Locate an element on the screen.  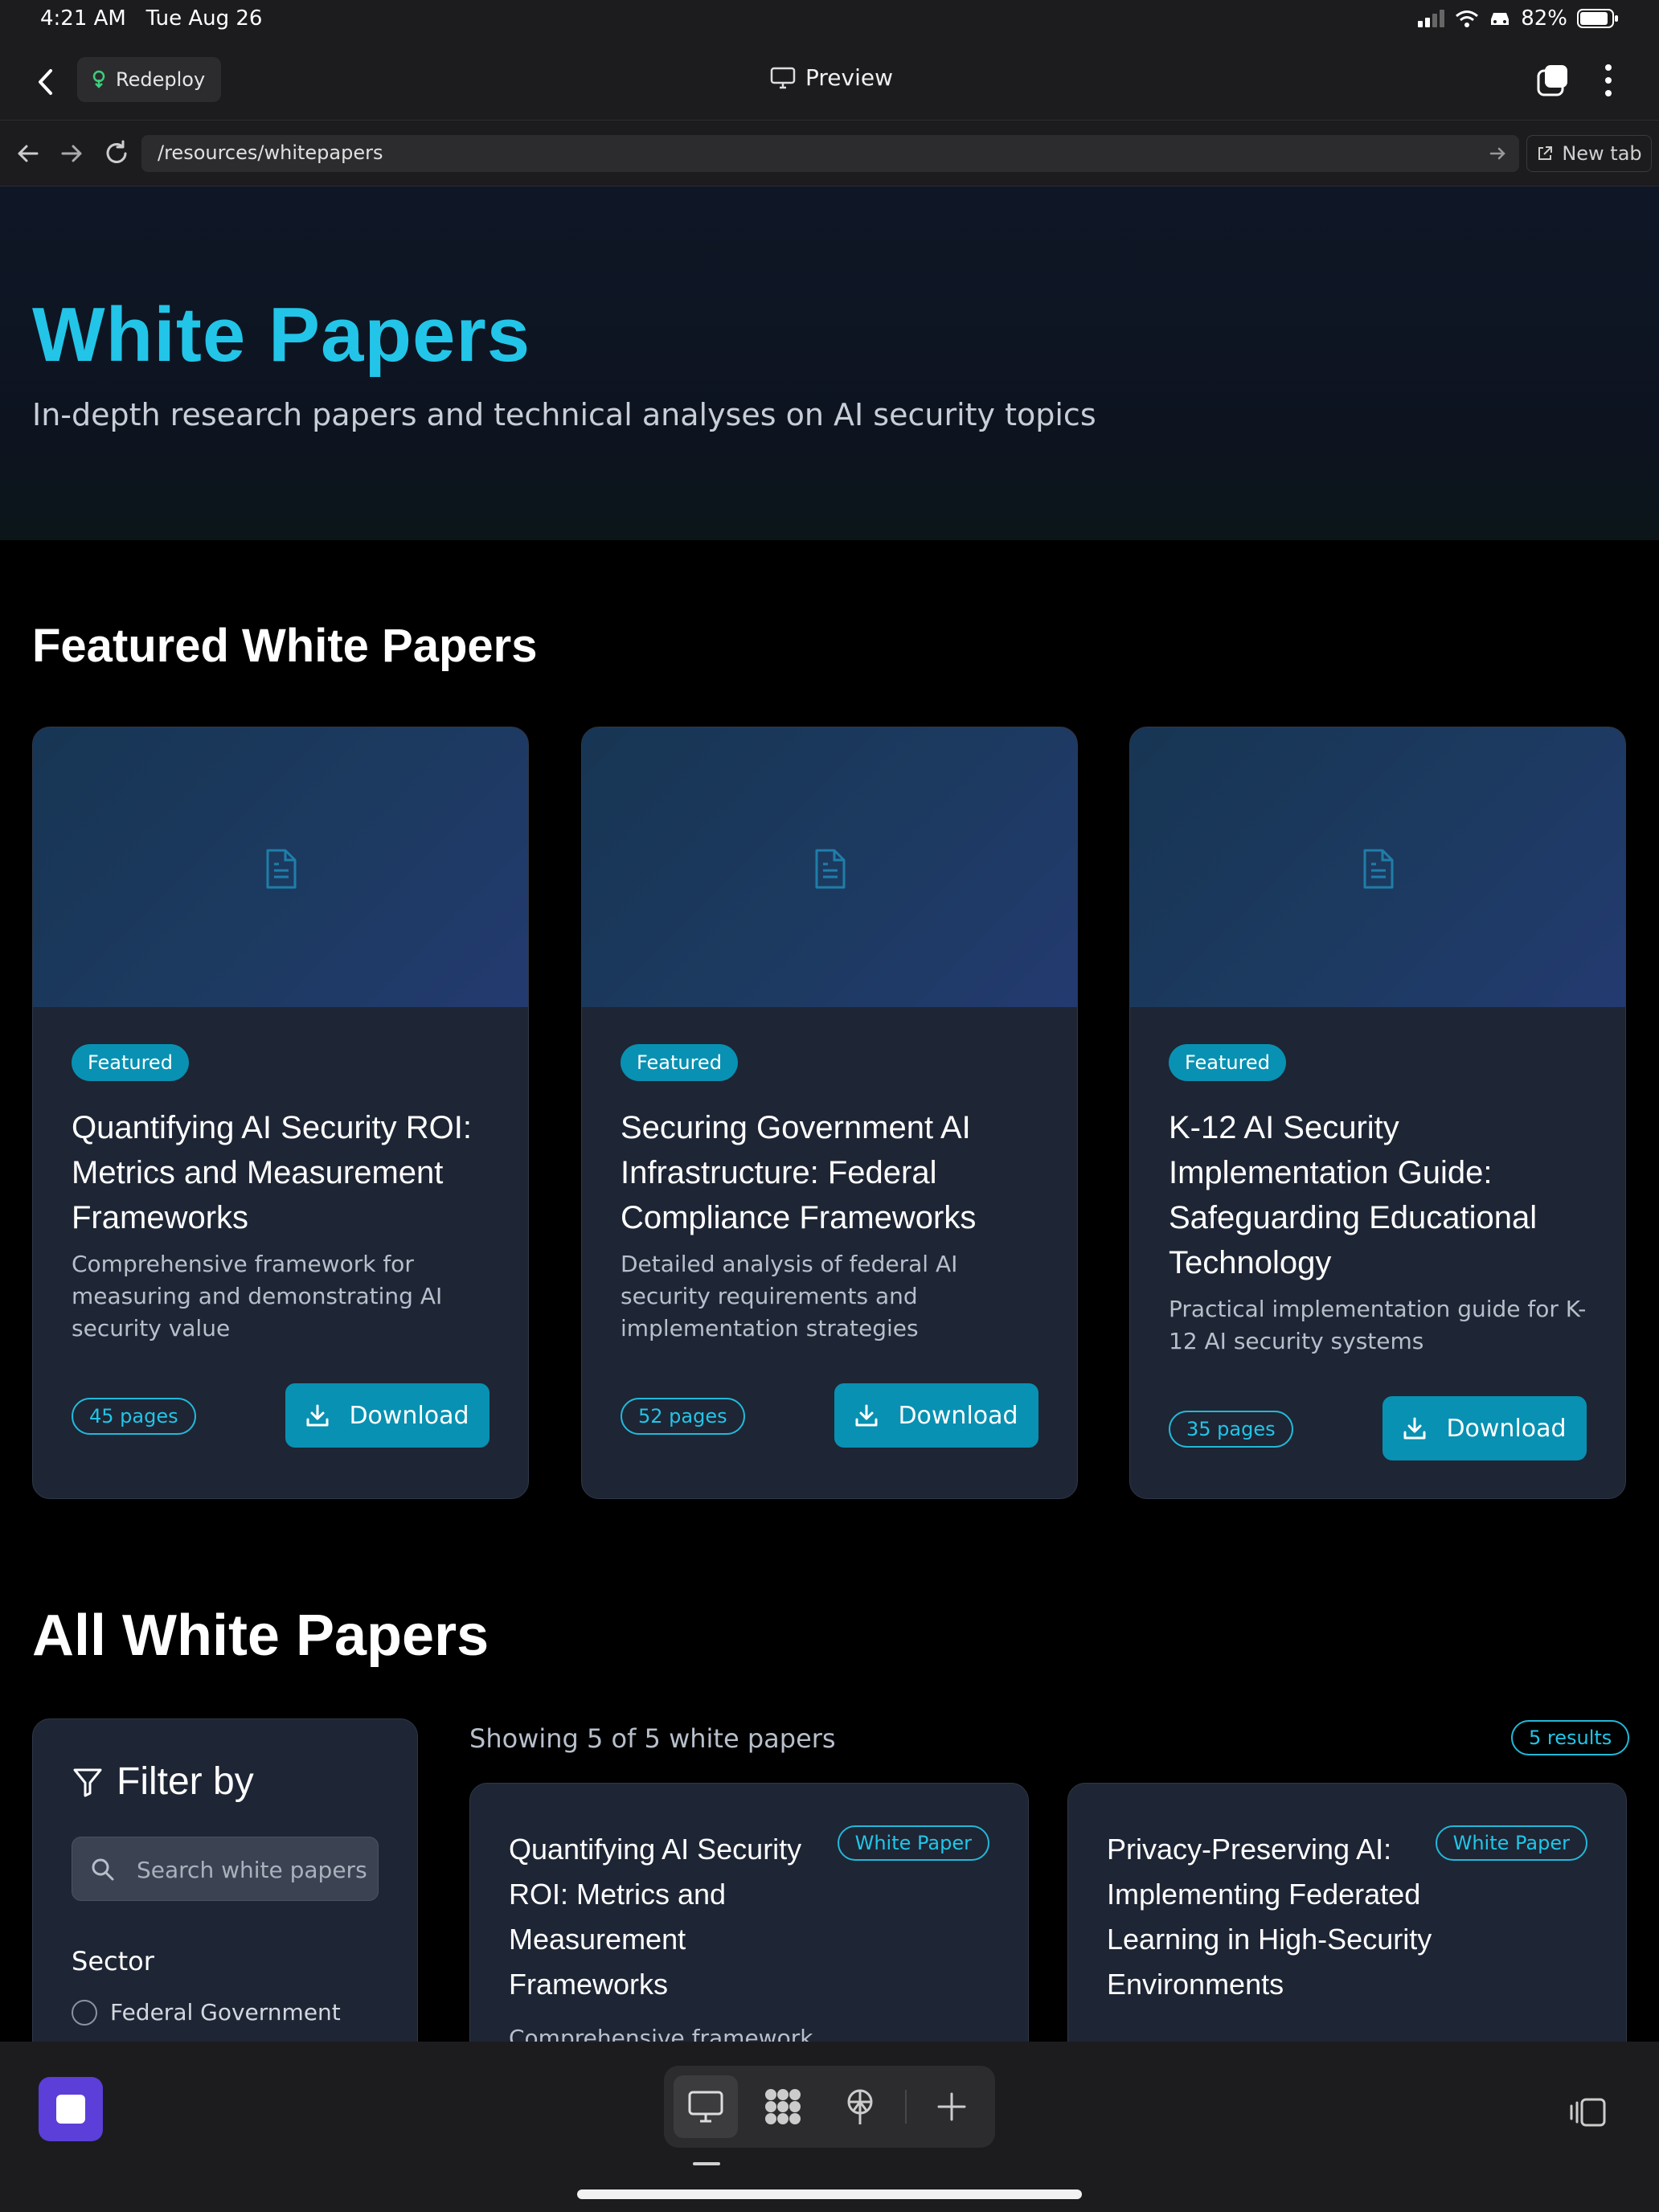
flower-icon is located at coordinates (783, 2106).